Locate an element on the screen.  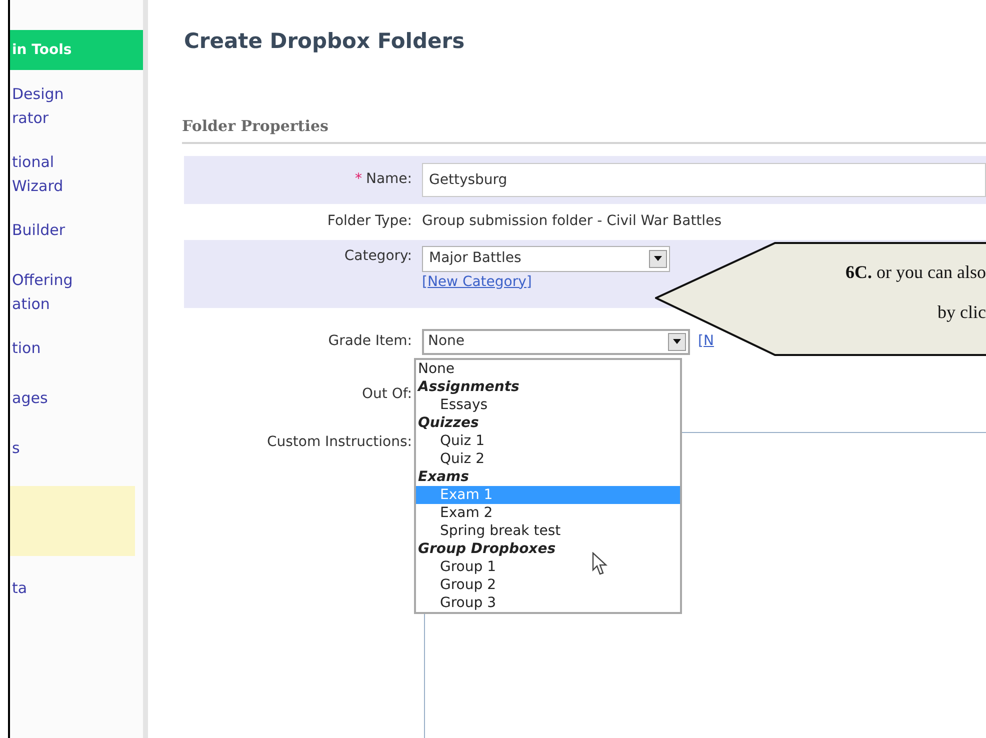
dropdown-option: Group 2 is located at coordinates (548, 585).